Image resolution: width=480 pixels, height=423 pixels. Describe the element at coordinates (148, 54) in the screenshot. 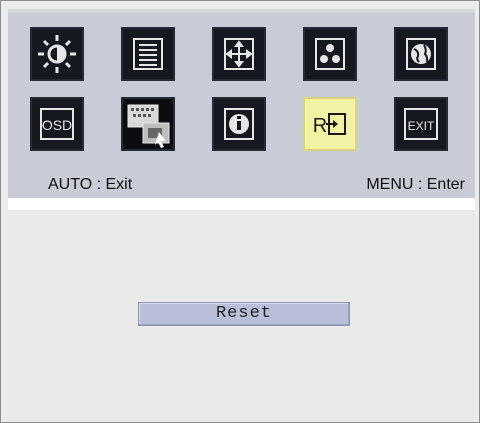

I see `image-setup-icon` at that location.